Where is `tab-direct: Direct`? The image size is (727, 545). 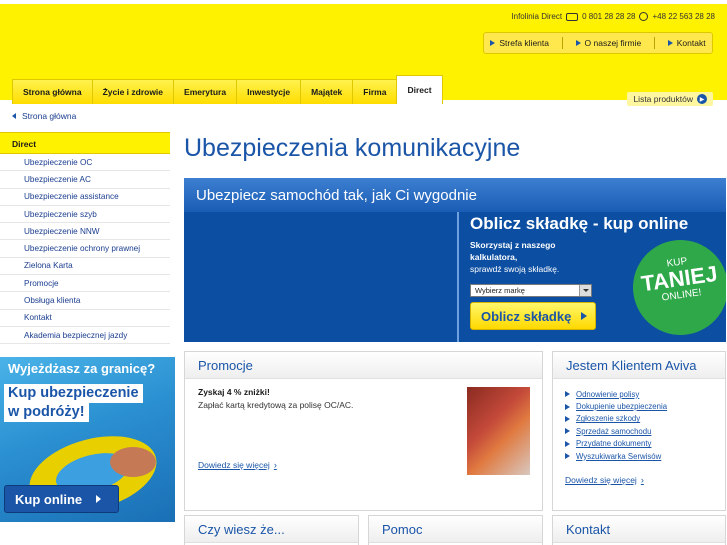
tab-direct: Direct is located at coordinates (419, 89).